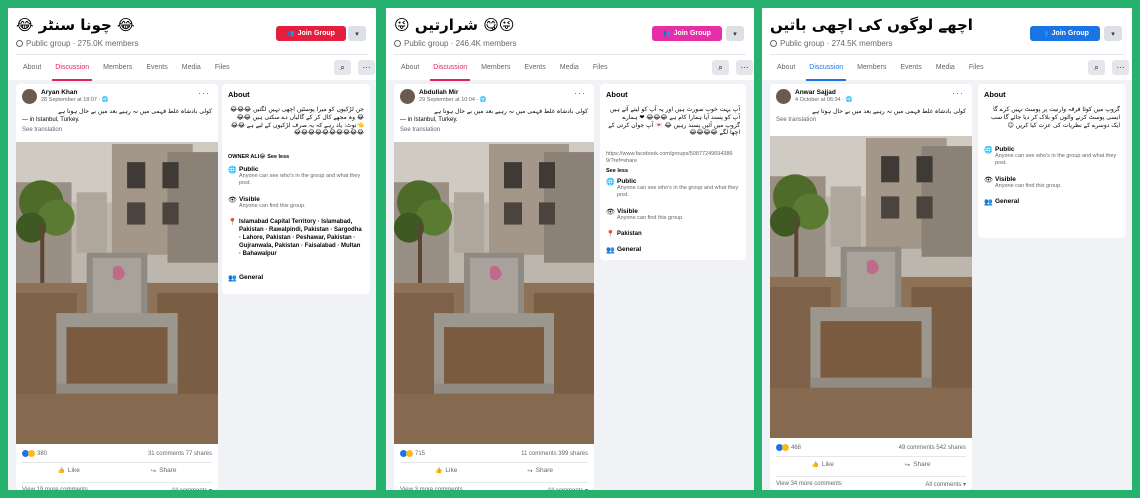 The height and width of the screenshot is (498, 1140). I want to click on globe-icon, so click(397, 43).